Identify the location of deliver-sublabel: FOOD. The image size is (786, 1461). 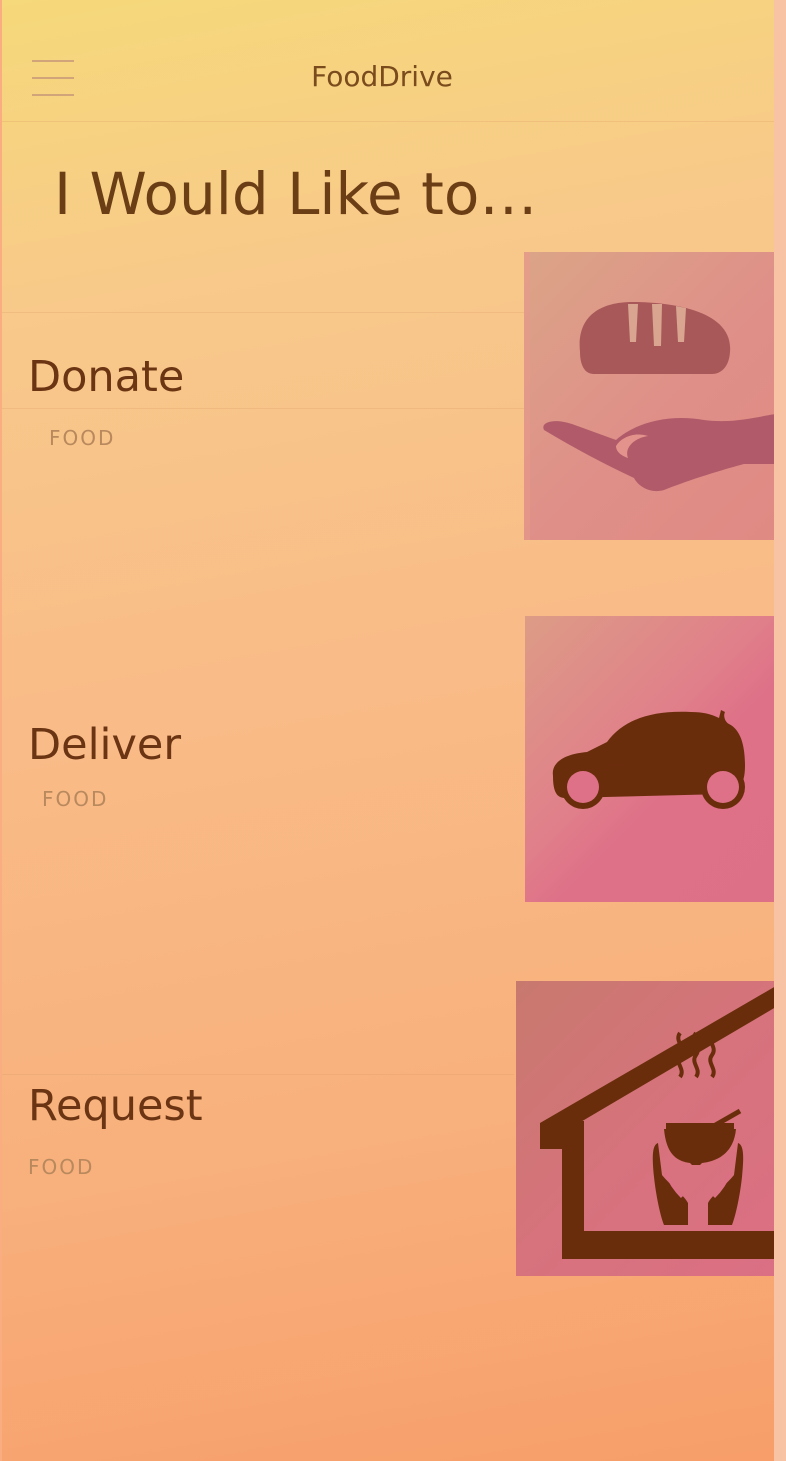
(75, 799).